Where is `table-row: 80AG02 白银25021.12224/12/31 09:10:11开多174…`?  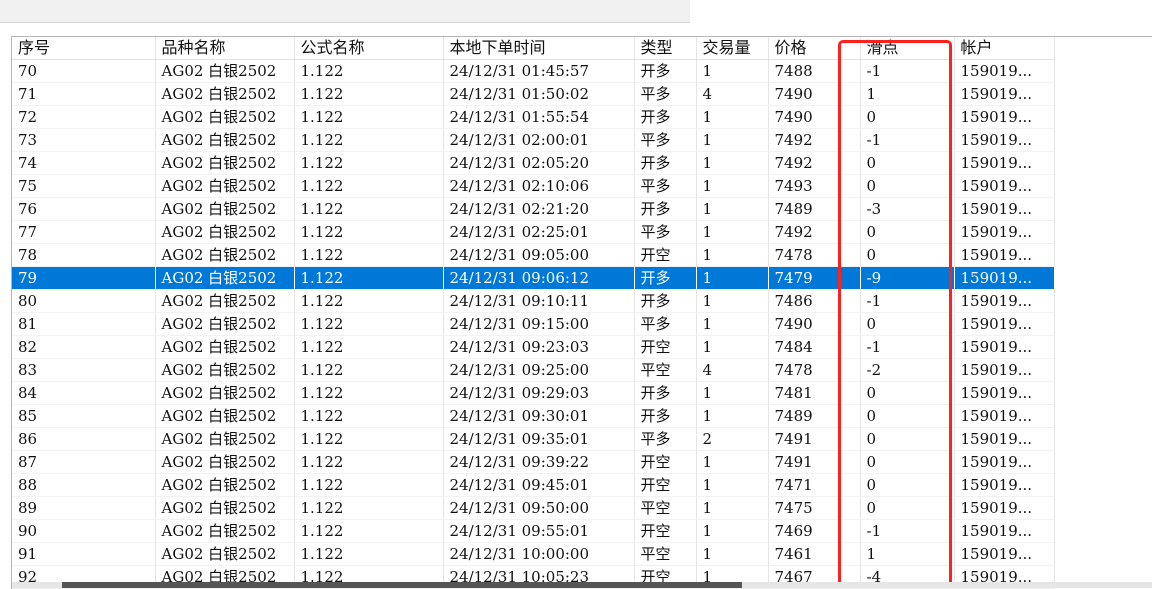 table-row: 80AG02 白银25021.12224/12/31 09:10:11开多174… is located at coordinates (533, 301).